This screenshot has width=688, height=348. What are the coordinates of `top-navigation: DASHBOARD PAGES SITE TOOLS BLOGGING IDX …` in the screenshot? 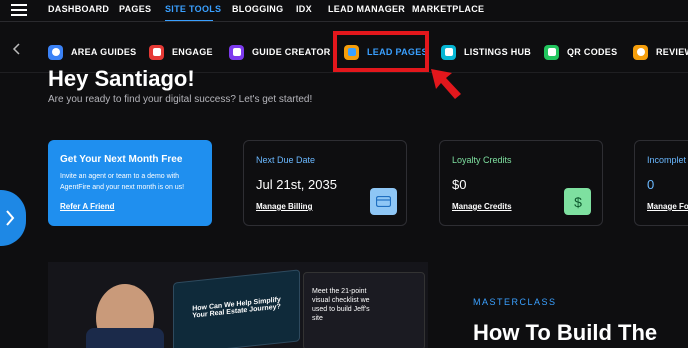 It's located at (344, 11).